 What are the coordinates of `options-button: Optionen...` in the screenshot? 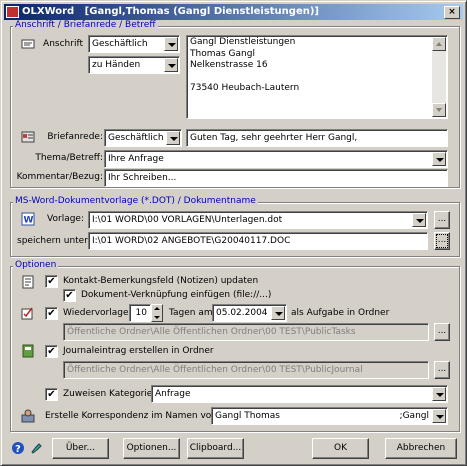 It's located at (151, 448).